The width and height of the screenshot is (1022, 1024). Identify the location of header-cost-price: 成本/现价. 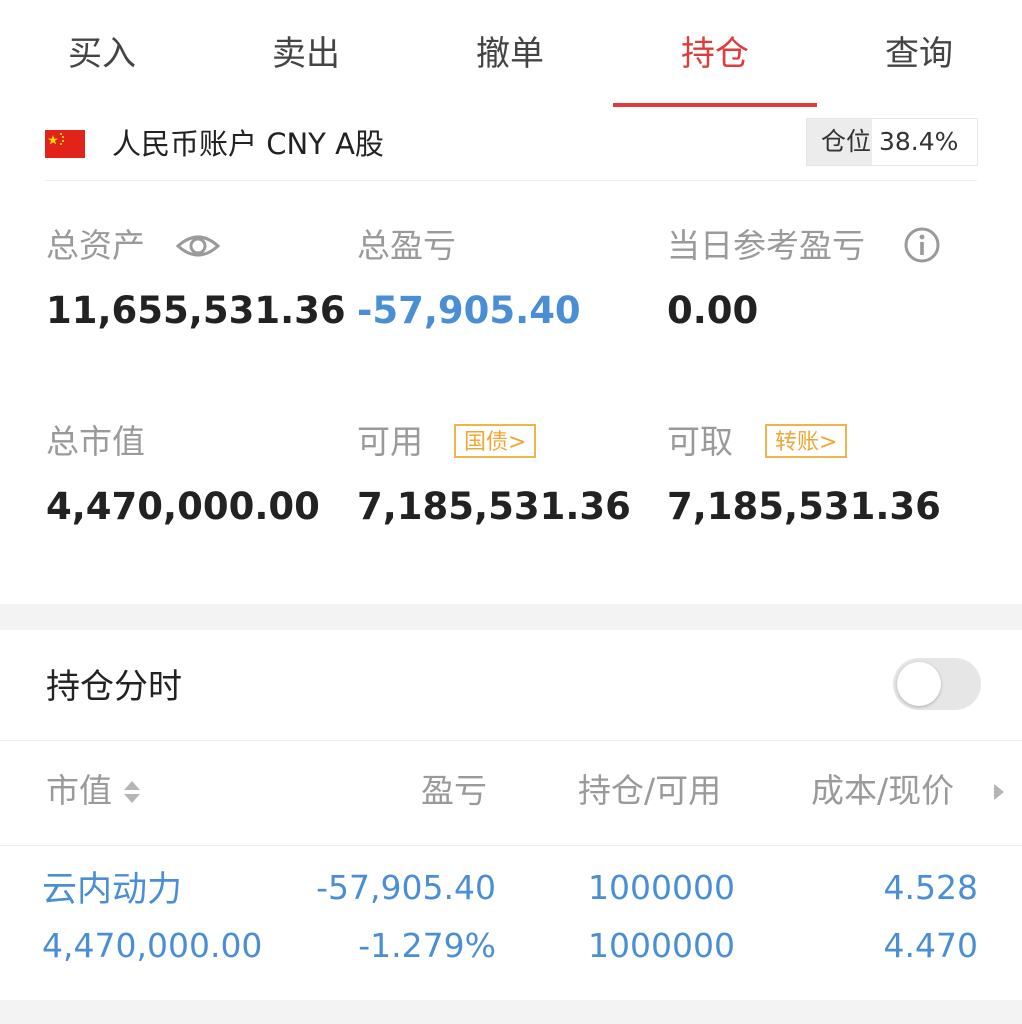
(883, 790).